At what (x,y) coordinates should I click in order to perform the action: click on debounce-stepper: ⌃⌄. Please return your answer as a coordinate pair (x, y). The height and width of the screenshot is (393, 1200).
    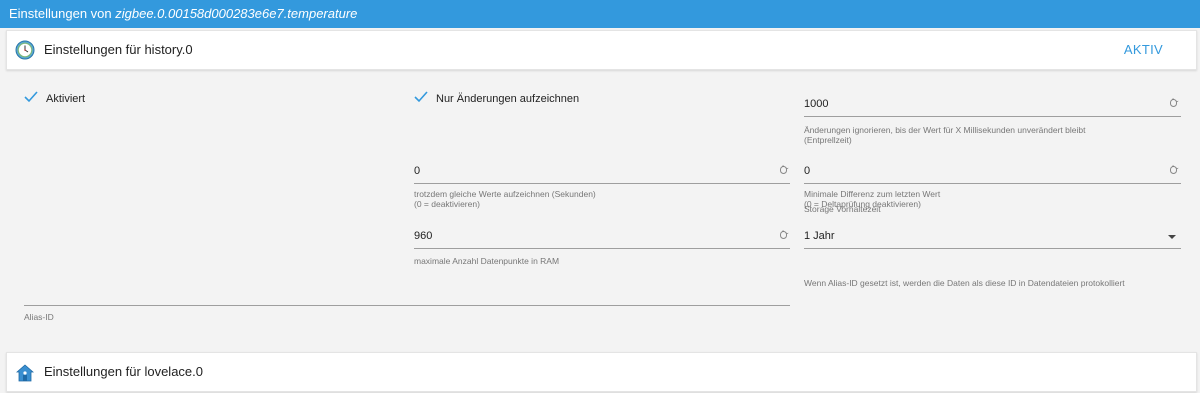
    Looking at the image, I should click on (1174, 103).